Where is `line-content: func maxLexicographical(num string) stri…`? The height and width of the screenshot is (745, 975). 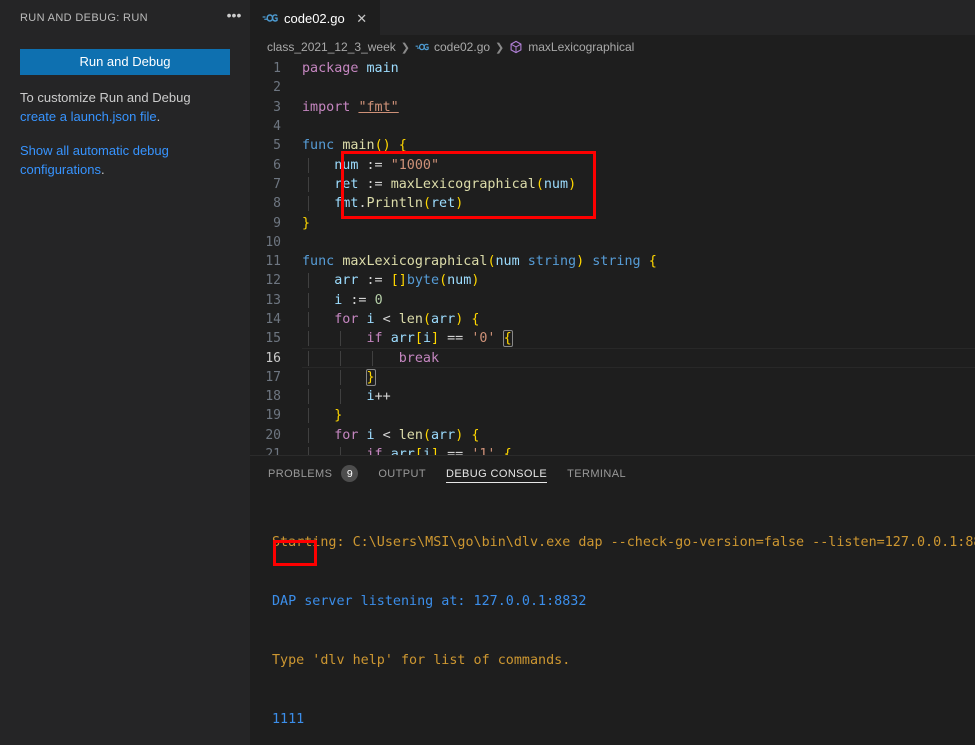
line-content: func maxLexicographical(num string) stri… is located at coordinates (479, 262).